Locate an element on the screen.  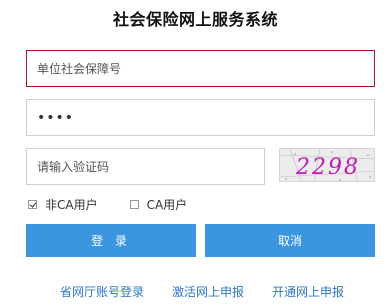
option-label: 非CA用户 is located at coordinates (71, 205).